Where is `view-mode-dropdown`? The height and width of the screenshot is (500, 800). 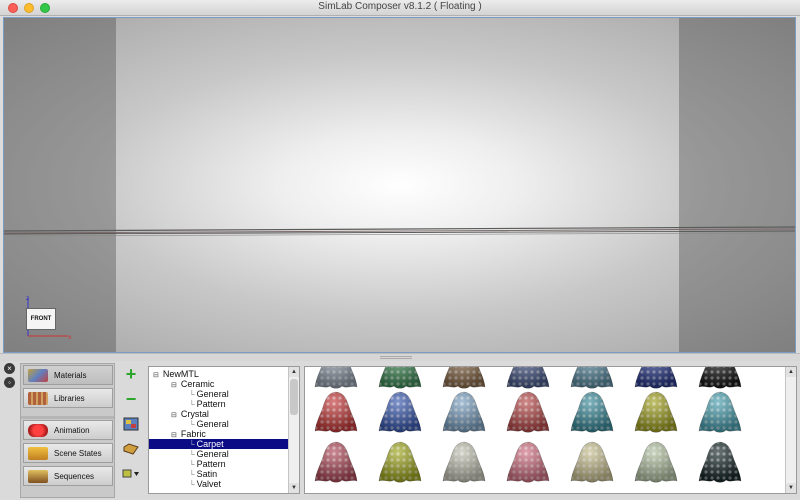
view-mode-dropdown is located at coordinates (131, 474).